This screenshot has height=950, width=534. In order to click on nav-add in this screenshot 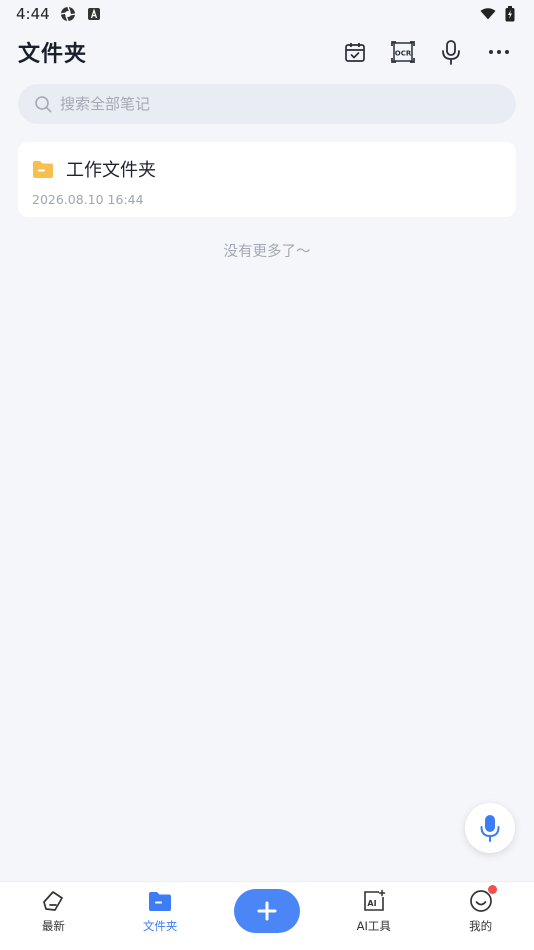, I will do `click(267, 910)`.